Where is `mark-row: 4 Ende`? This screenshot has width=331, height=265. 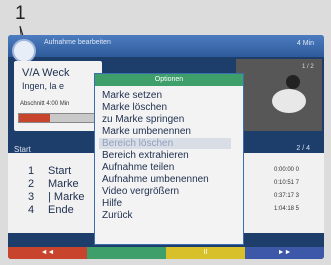 mark-row: 4 Ende is located at coordinates (48, 210).